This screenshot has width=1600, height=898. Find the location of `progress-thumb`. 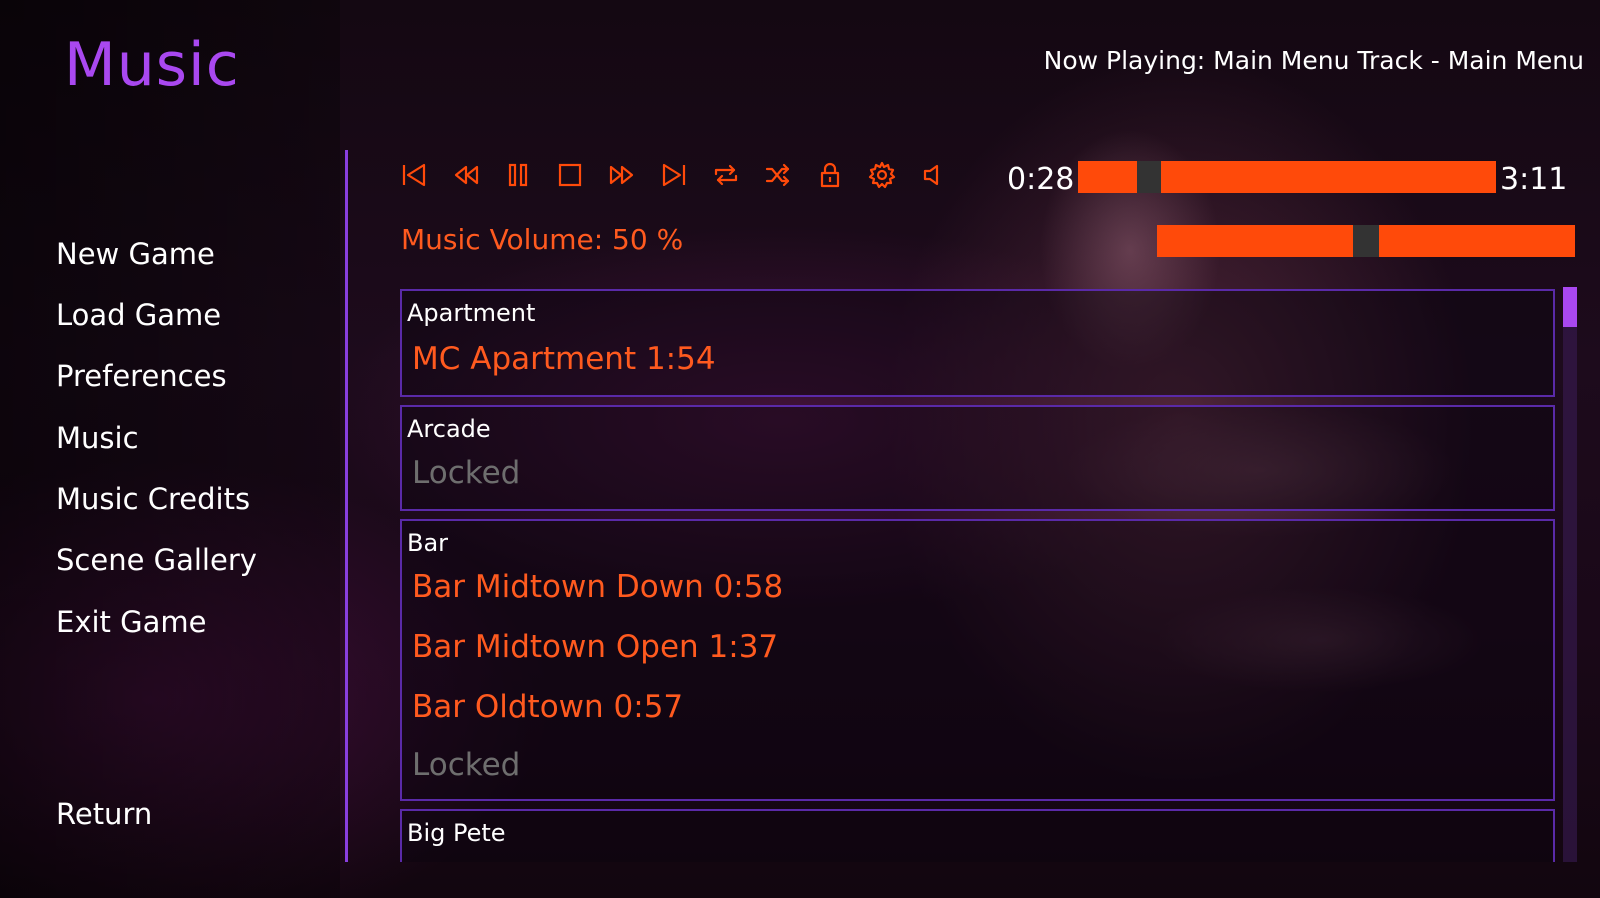

progress-thumb is located at coordinates (1149, 177).